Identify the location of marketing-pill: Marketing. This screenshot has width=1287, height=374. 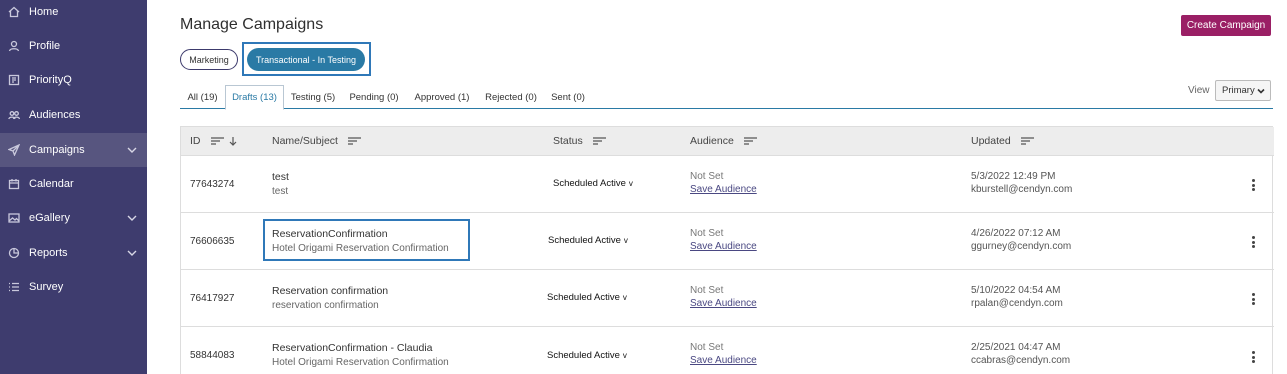
(209, 59).